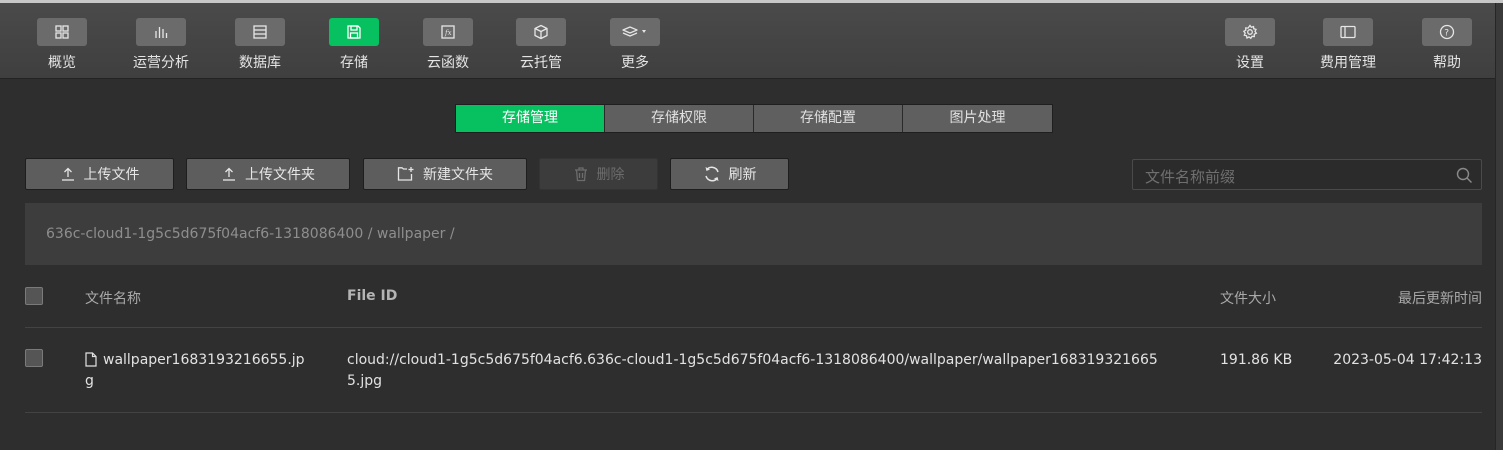  I want to click on toolbar-label: 更多, so click(635, 63).